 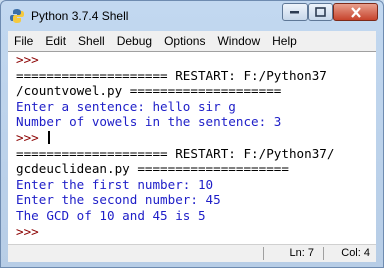 I want to click on minimize-button, so click(x=295, y=12).